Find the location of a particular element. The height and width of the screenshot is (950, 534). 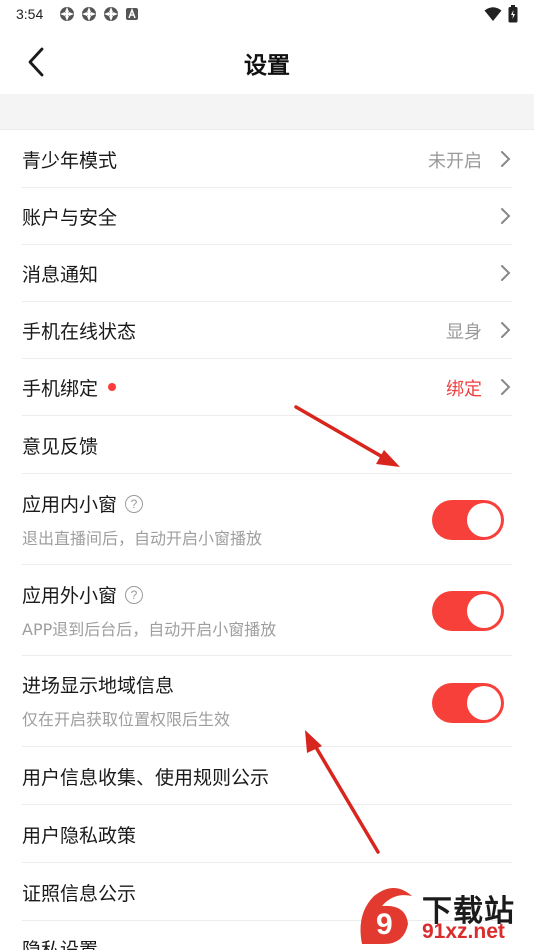

section-divider is located at coordinates (267, 112).